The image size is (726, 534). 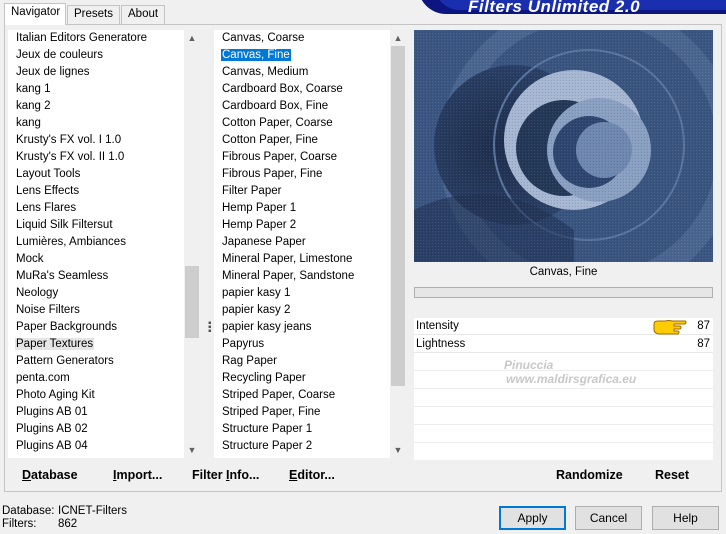 I want to click on category-item: Layout Tools, so click(x=96, y=174).